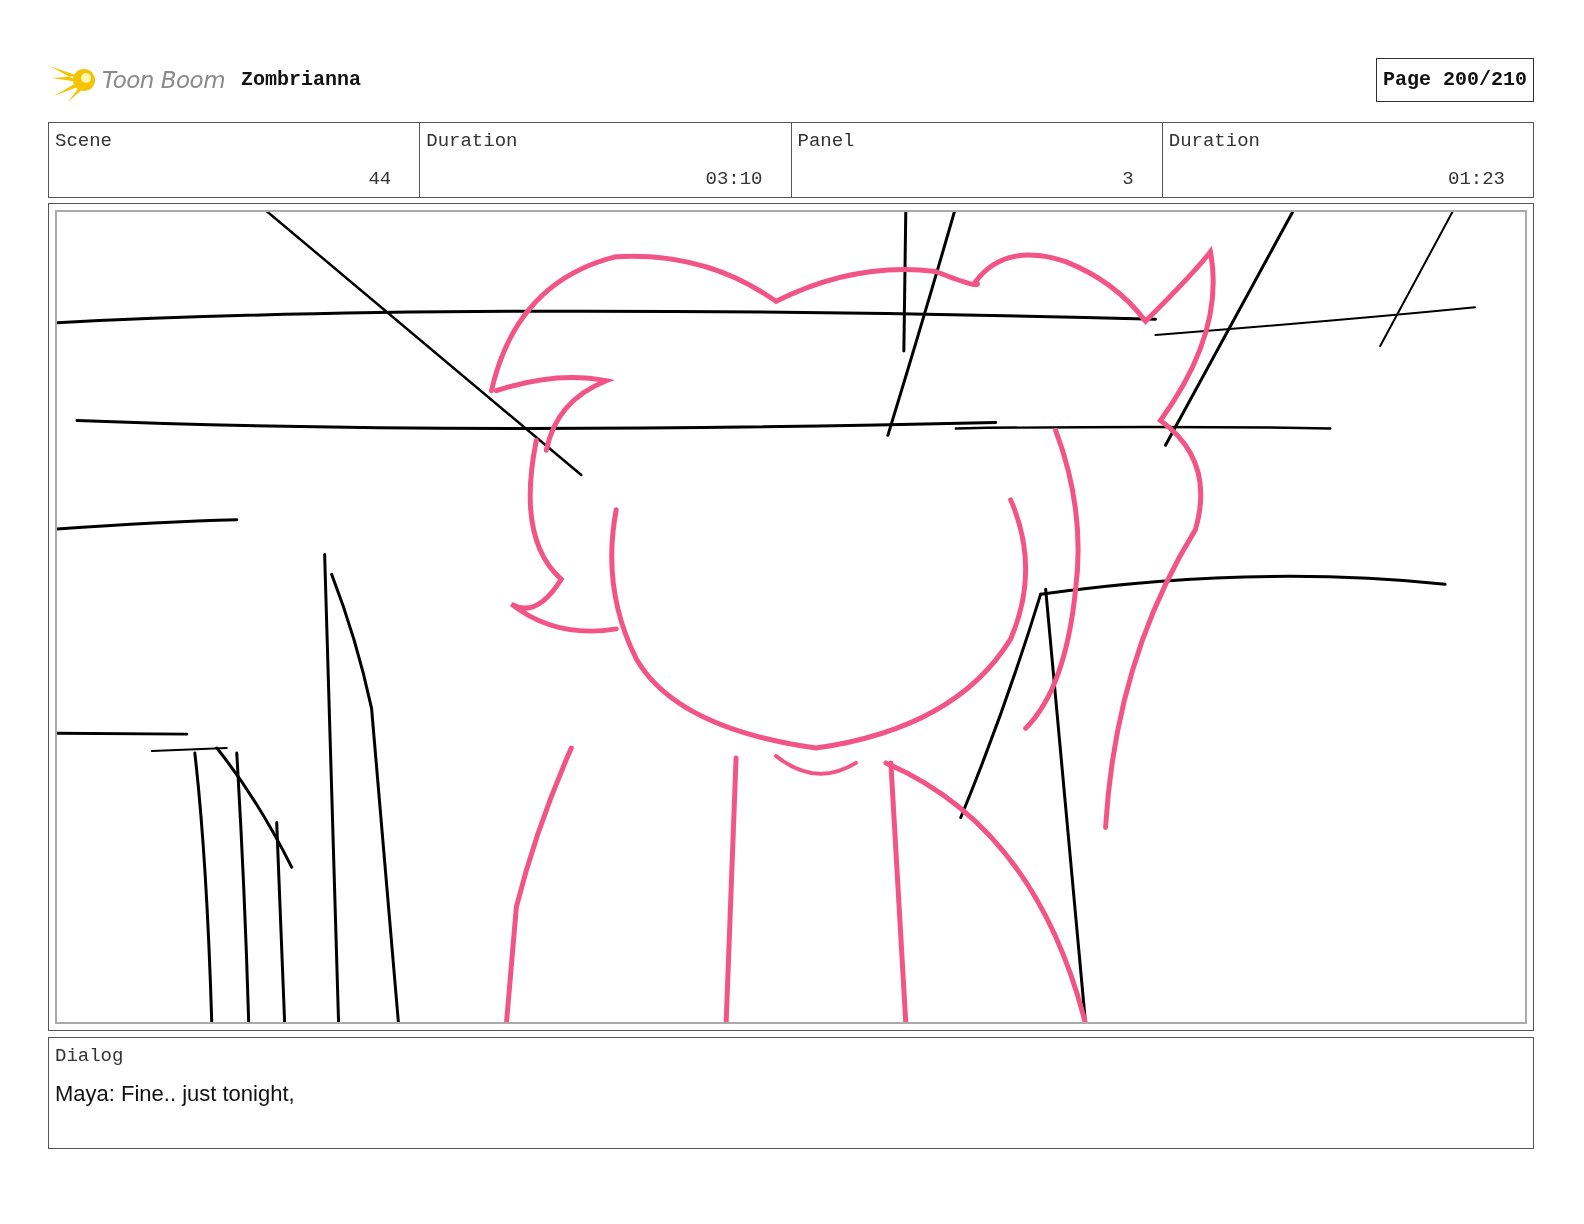  What do you see at coordinates (1128, 179) in the screenshot?
I see `field-value: 3` at bounding box center [1128, 179].